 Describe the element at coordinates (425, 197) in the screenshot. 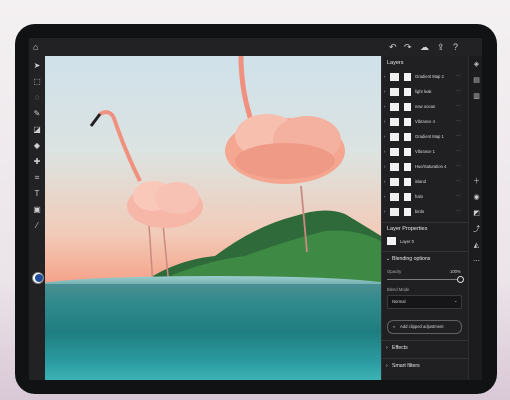

I see `layer-row: › halo ⋯` at that location.